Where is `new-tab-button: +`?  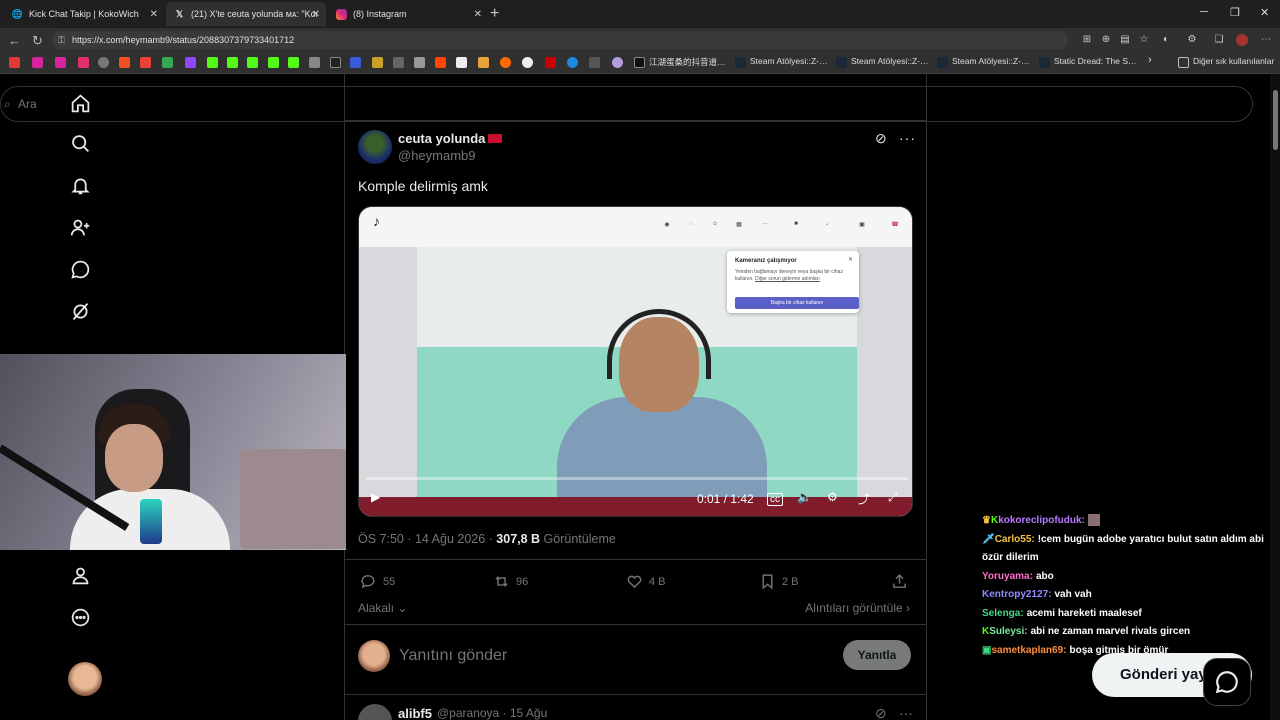
new-tab-button: + is located at coordinates (494, 14).